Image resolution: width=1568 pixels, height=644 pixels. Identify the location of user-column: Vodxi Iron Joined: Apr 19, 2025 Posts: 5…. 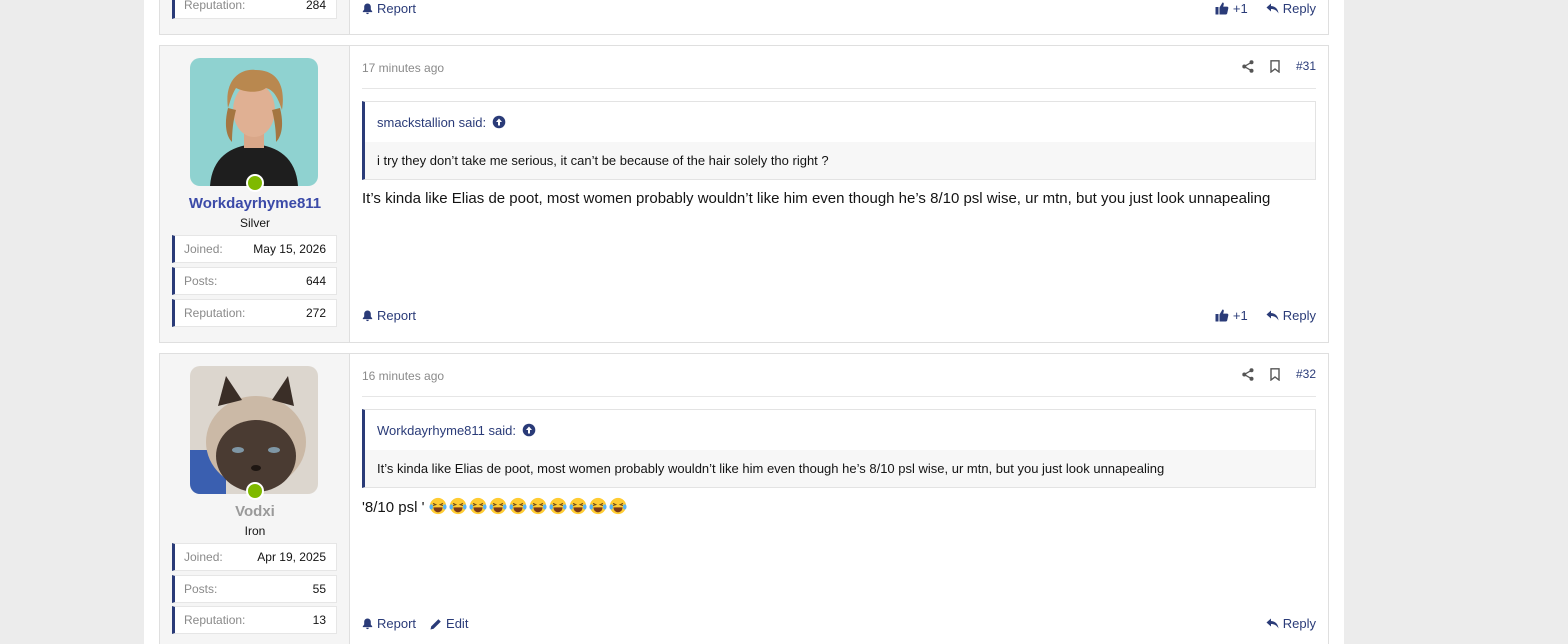
(255, 499).